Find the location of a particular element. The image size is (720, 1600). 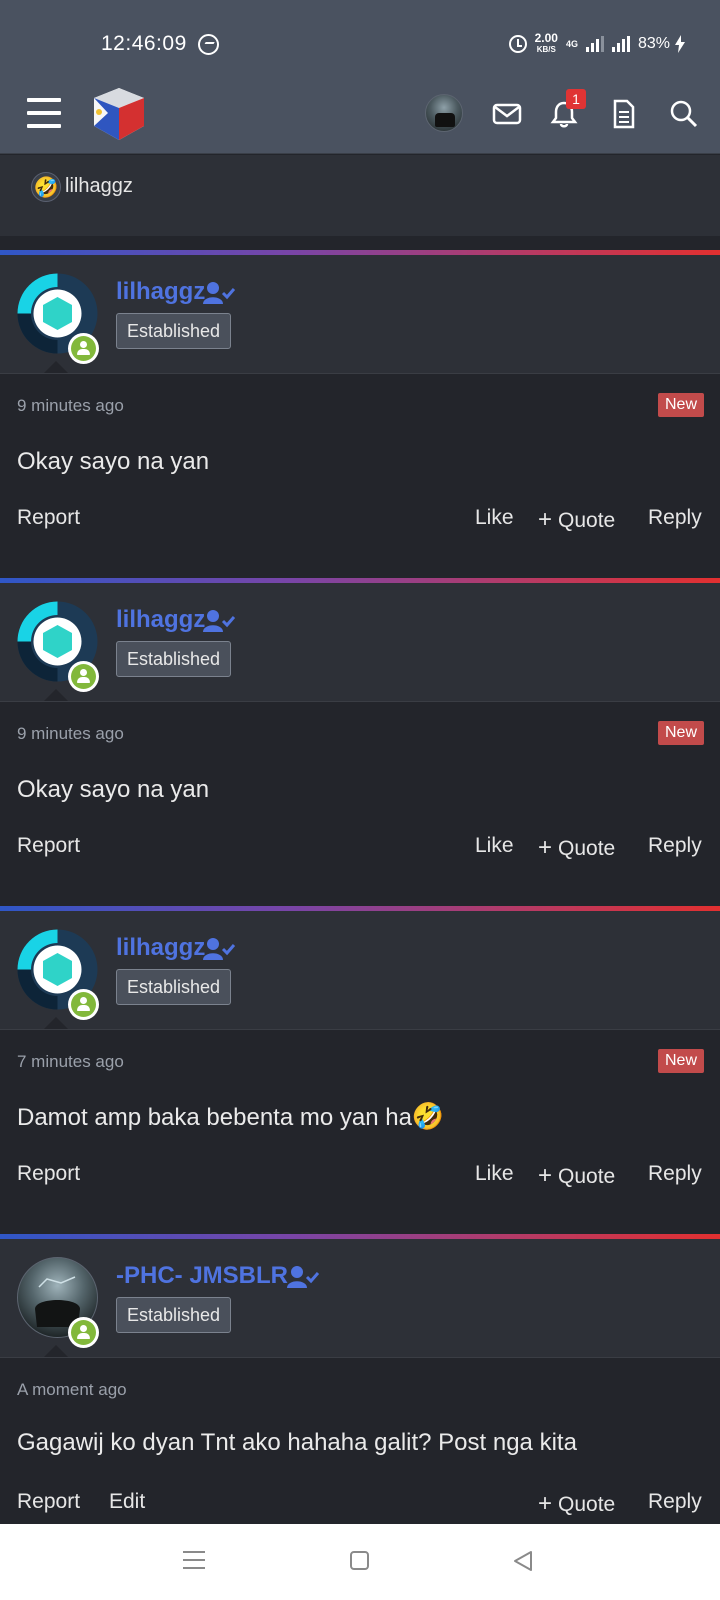

post-timestamp: A moment ago is located at coordinates (72, 1390).